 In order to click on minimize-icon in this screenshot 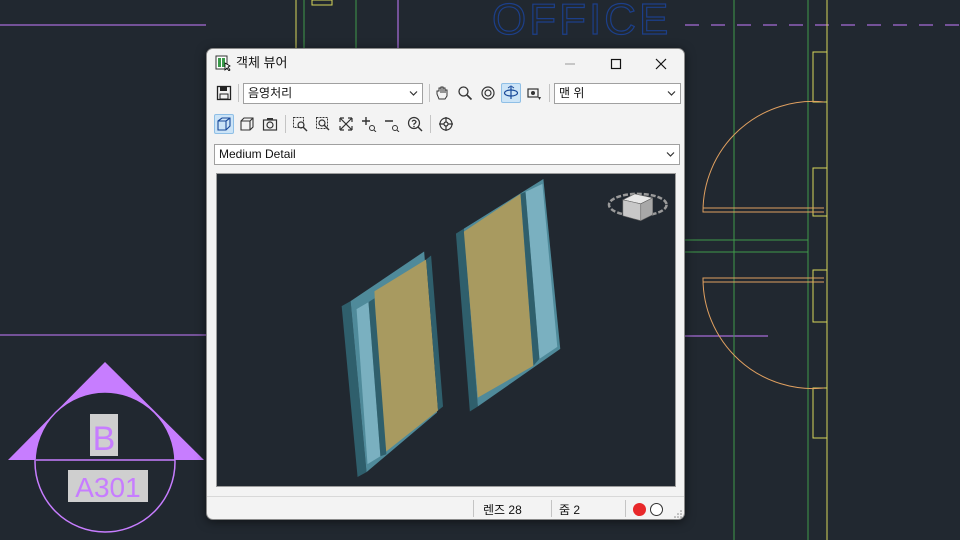, I will do `click(570, 63)`.